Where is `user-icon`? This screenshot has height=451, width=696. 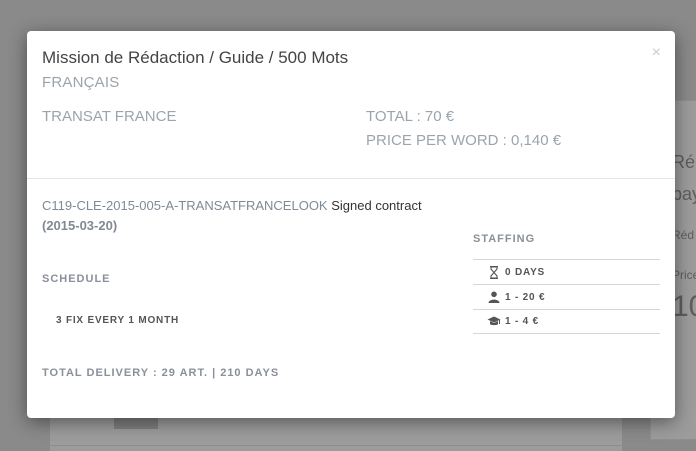 user-icon is located at coordinates (494, 297).